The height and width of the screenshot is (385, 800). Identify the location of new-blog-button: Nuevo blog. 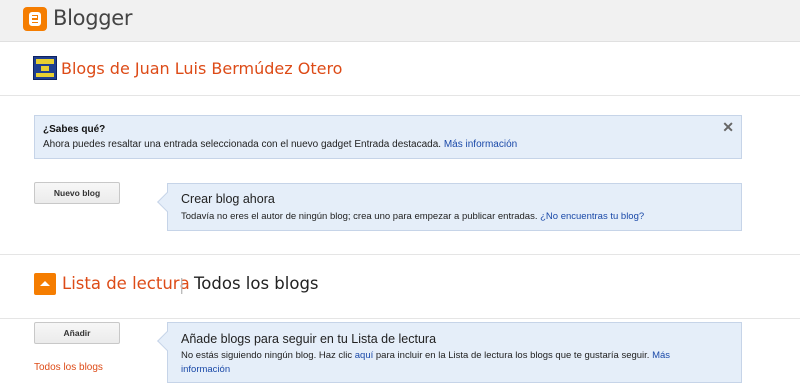
(77, 193).